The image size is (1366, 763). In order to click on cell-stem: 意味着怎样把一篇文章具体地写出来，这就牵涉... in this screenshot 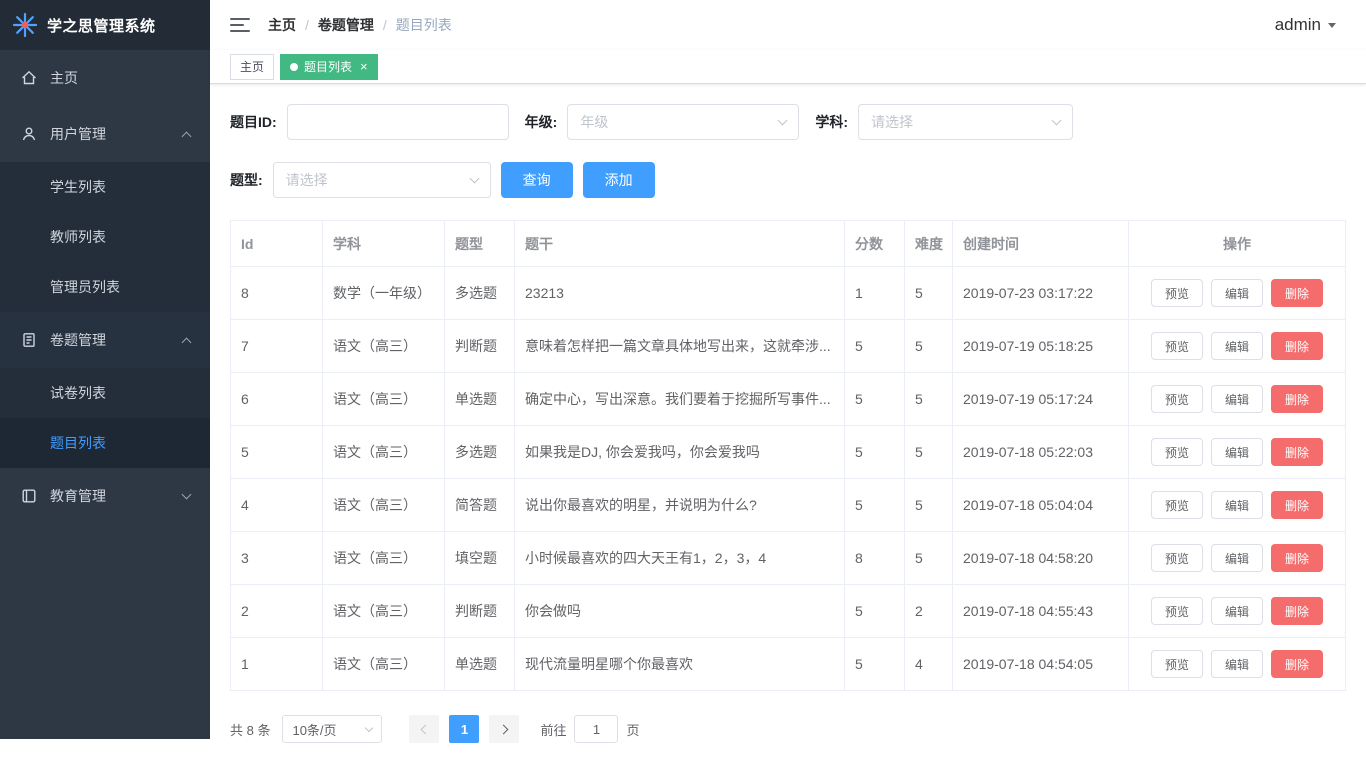, I will do `click(679, 346)`.